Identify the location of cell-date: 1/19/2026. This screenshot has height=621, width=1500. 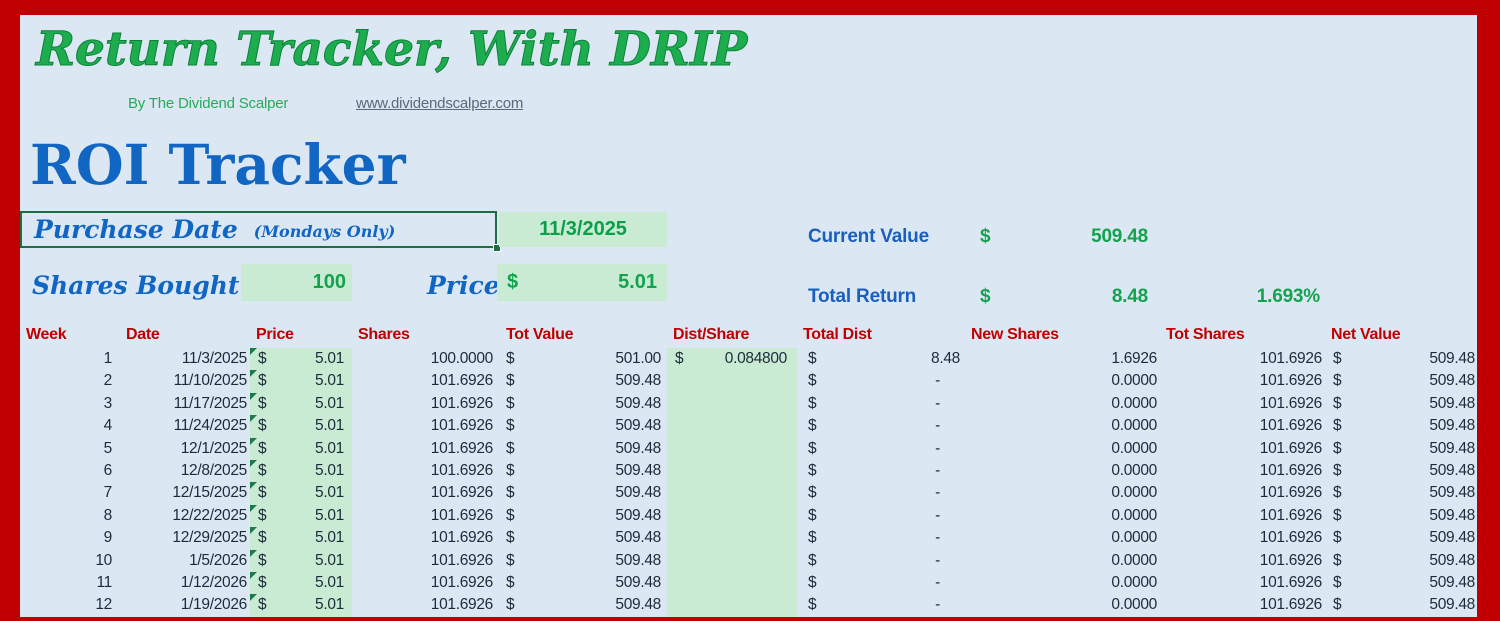
(185, 605).